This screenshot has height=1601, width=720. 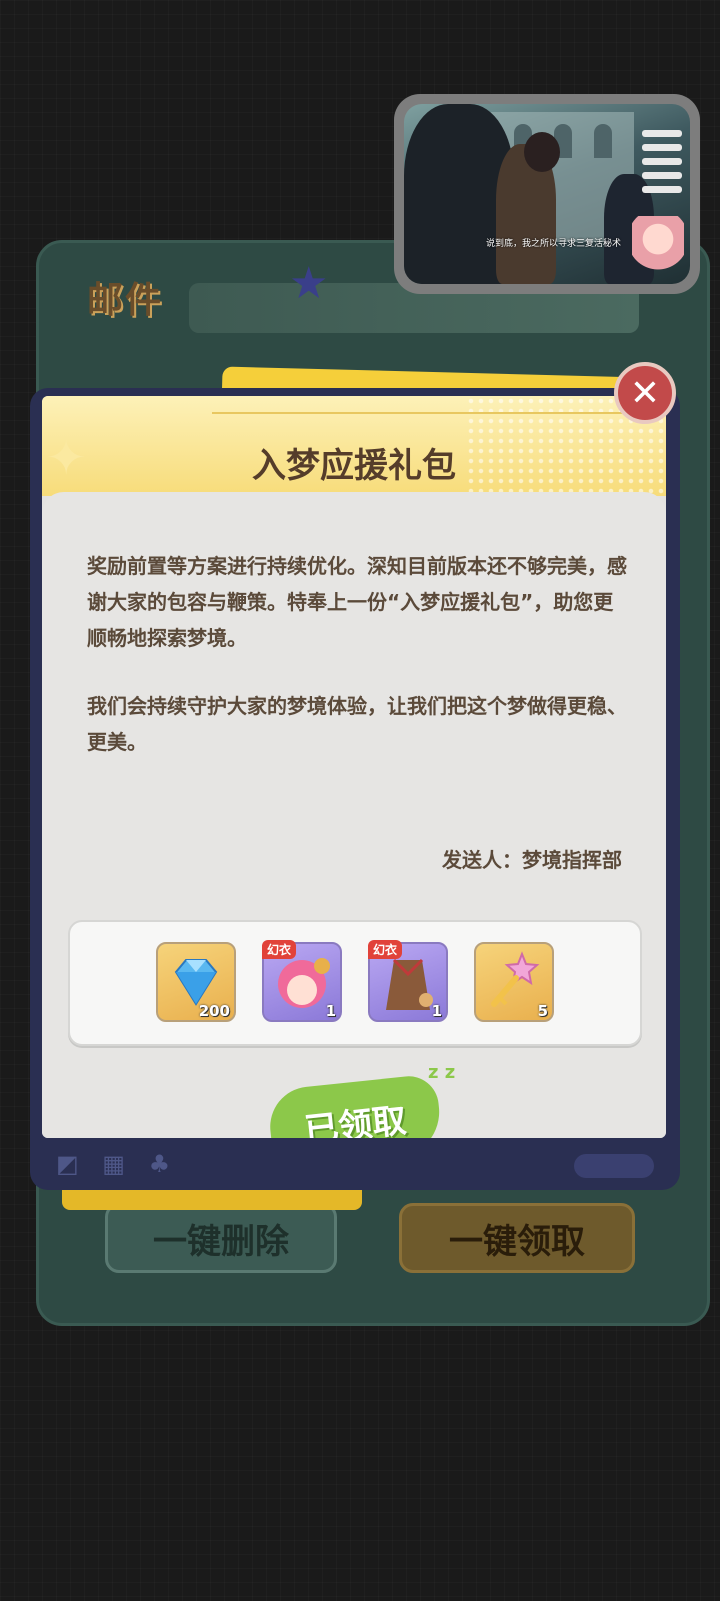 What do you see at coordinates (442, 1072) in the screenshot?
I see `sleep-z-icon: z z` at bounding box center [442, 1072].